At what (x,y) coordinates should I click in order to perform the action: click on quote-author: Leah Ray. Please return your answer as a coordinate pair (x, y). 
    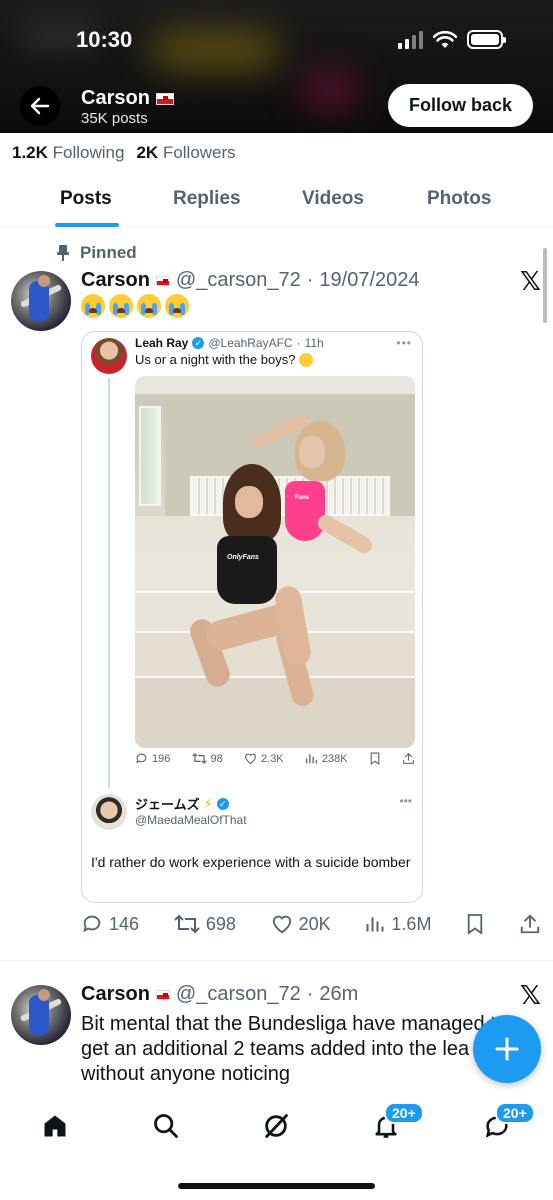
    Looking at the image, I should click on (161, 343).